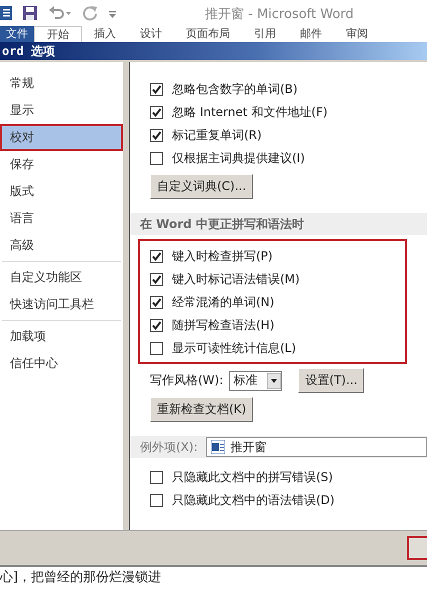 Image resolution: width=427 pixels, height=591 pixels. What do you see at coordinates (223, 325) in the screenshot?
I see `checkbox-label: 随拼写检查语法(H)` at bounding box center [223, 325].